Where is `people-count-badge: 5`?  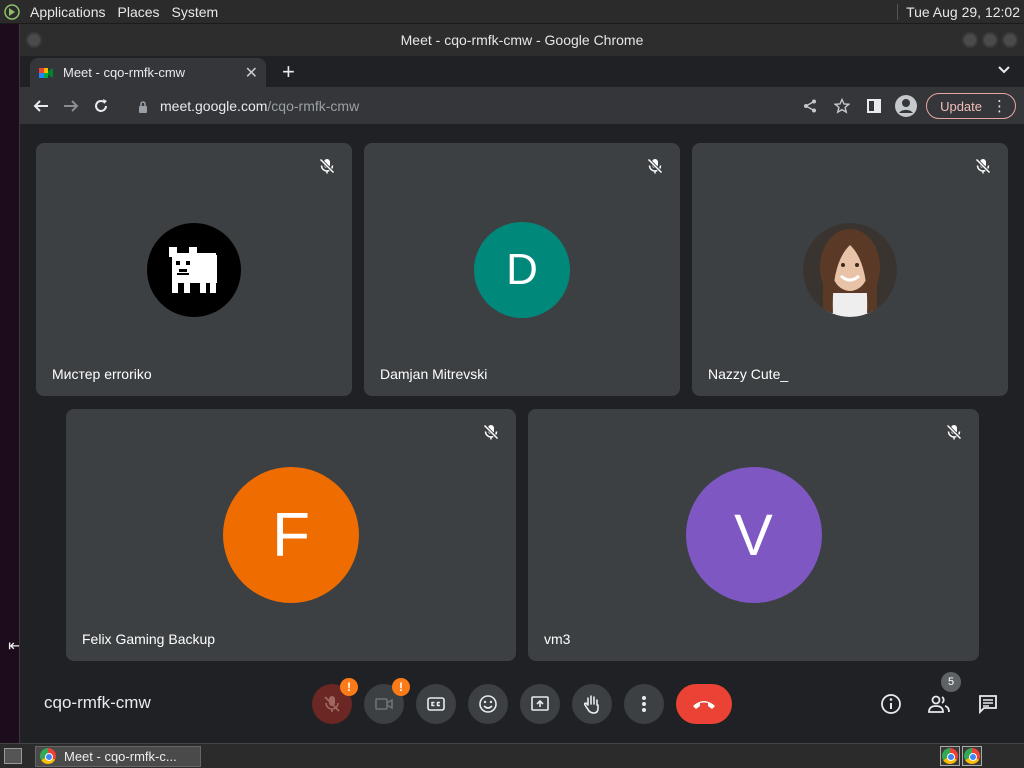
people-count-badge: 5 is located at coordinates (951, 682).